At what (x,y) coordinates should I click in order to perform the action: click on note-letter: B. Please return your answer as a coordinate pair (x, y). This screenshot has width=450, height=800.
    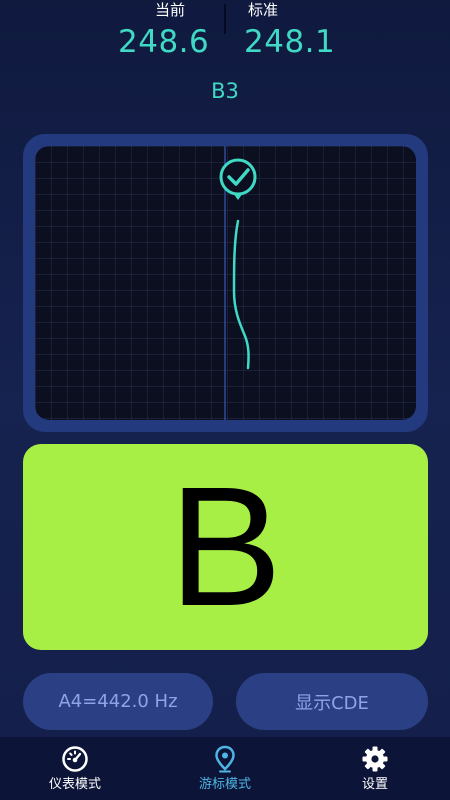
    Looking at the image, I should click on (225, 547).